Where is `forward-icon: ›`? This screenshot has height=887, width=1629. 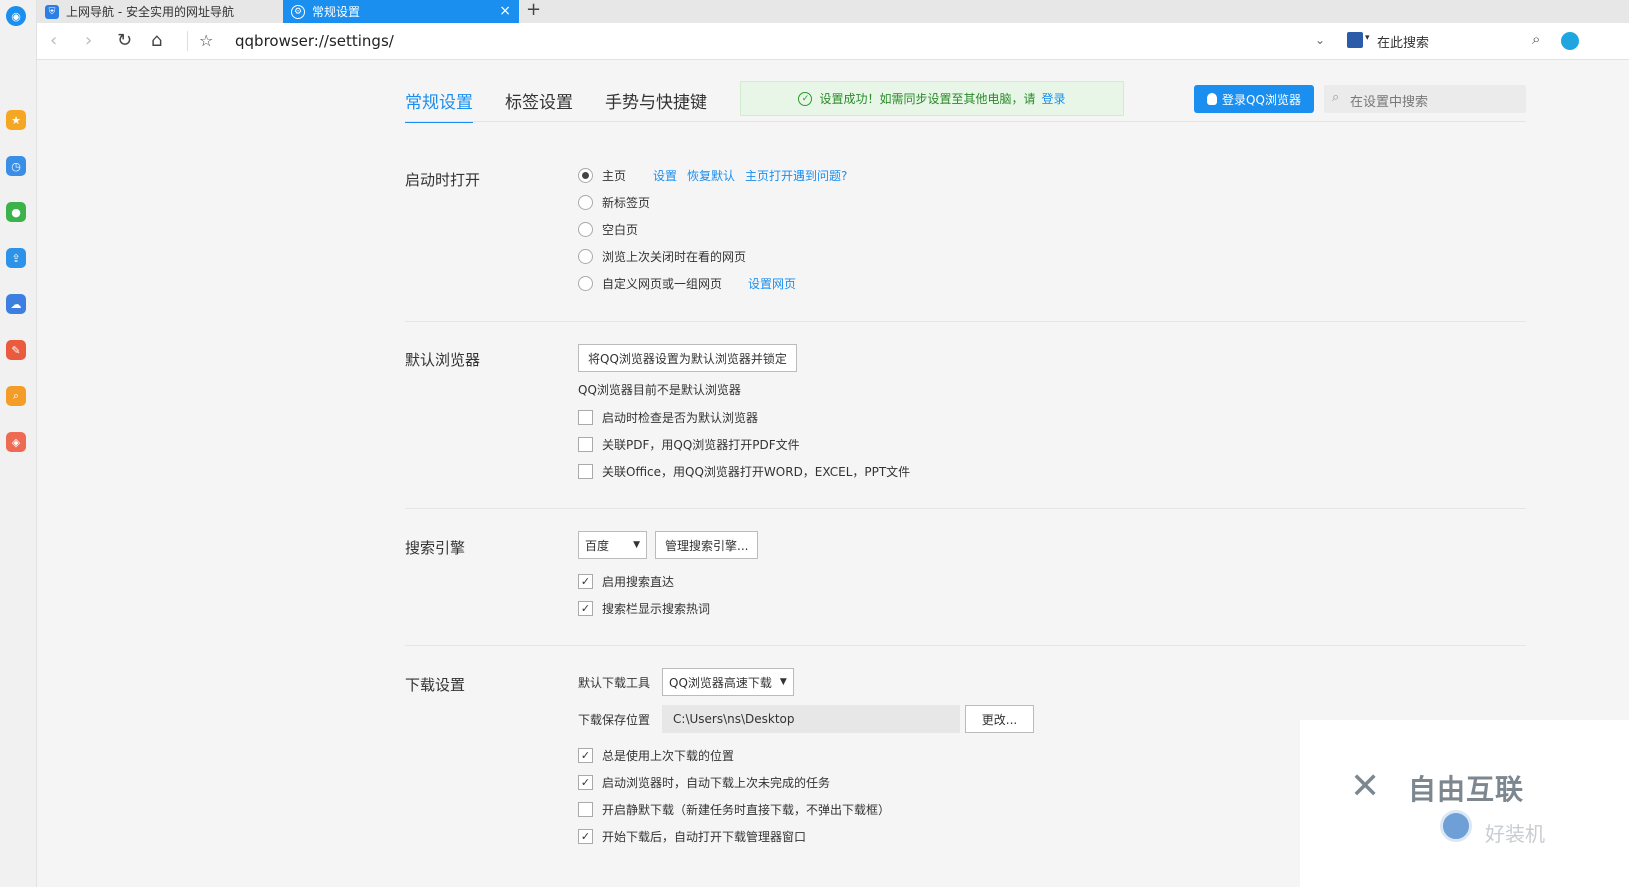
forward-icon: › is located at coordinates (88, 41).